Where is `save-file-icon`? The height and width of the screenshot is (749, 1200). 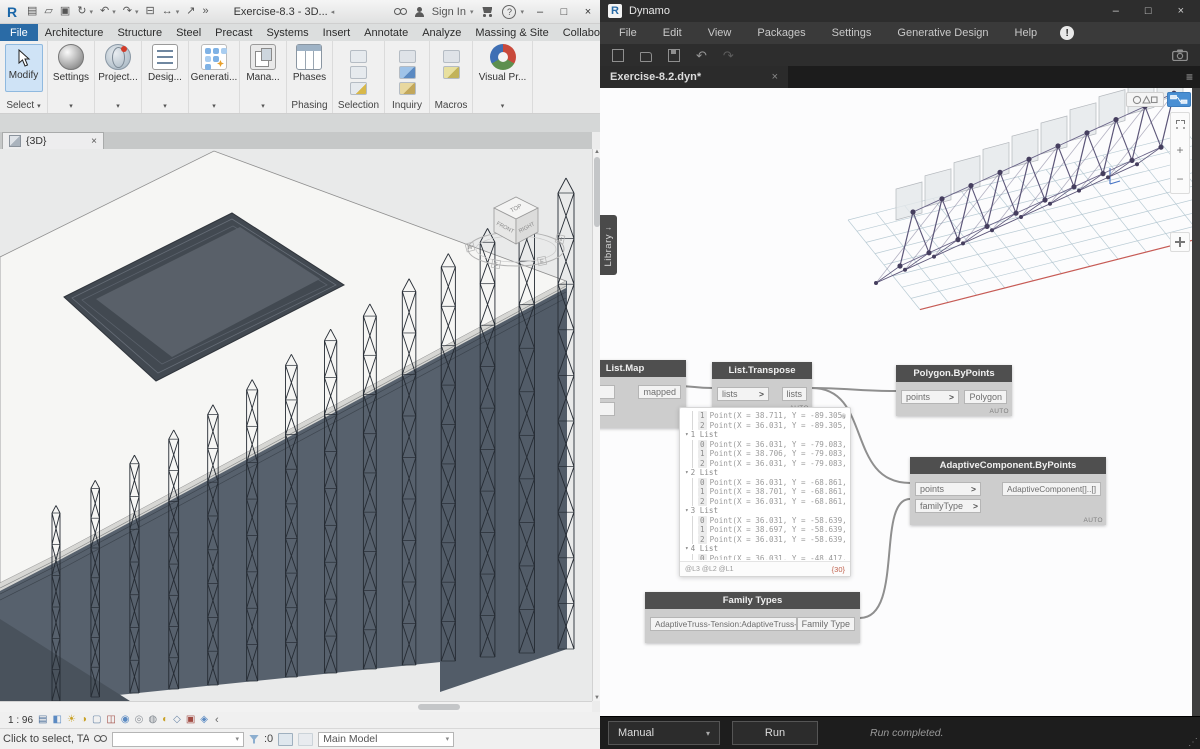 save-file-icon is located at coordinates (674, 55).